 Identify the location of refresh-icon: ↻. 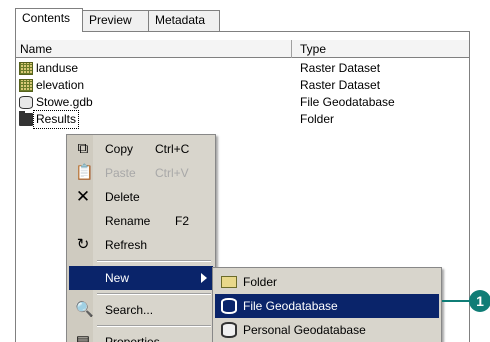
(83, 244).